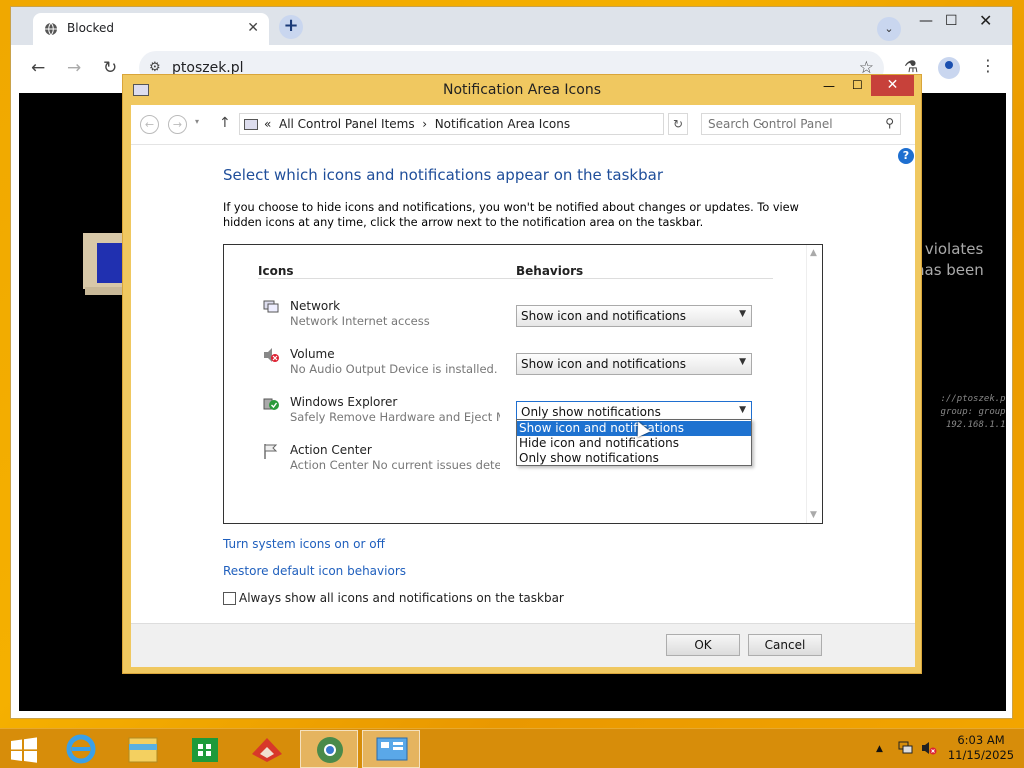 The width and height of the screenshot is (1024, 768). I want to click on blocked-message-line: : violates, so click(949, 249).